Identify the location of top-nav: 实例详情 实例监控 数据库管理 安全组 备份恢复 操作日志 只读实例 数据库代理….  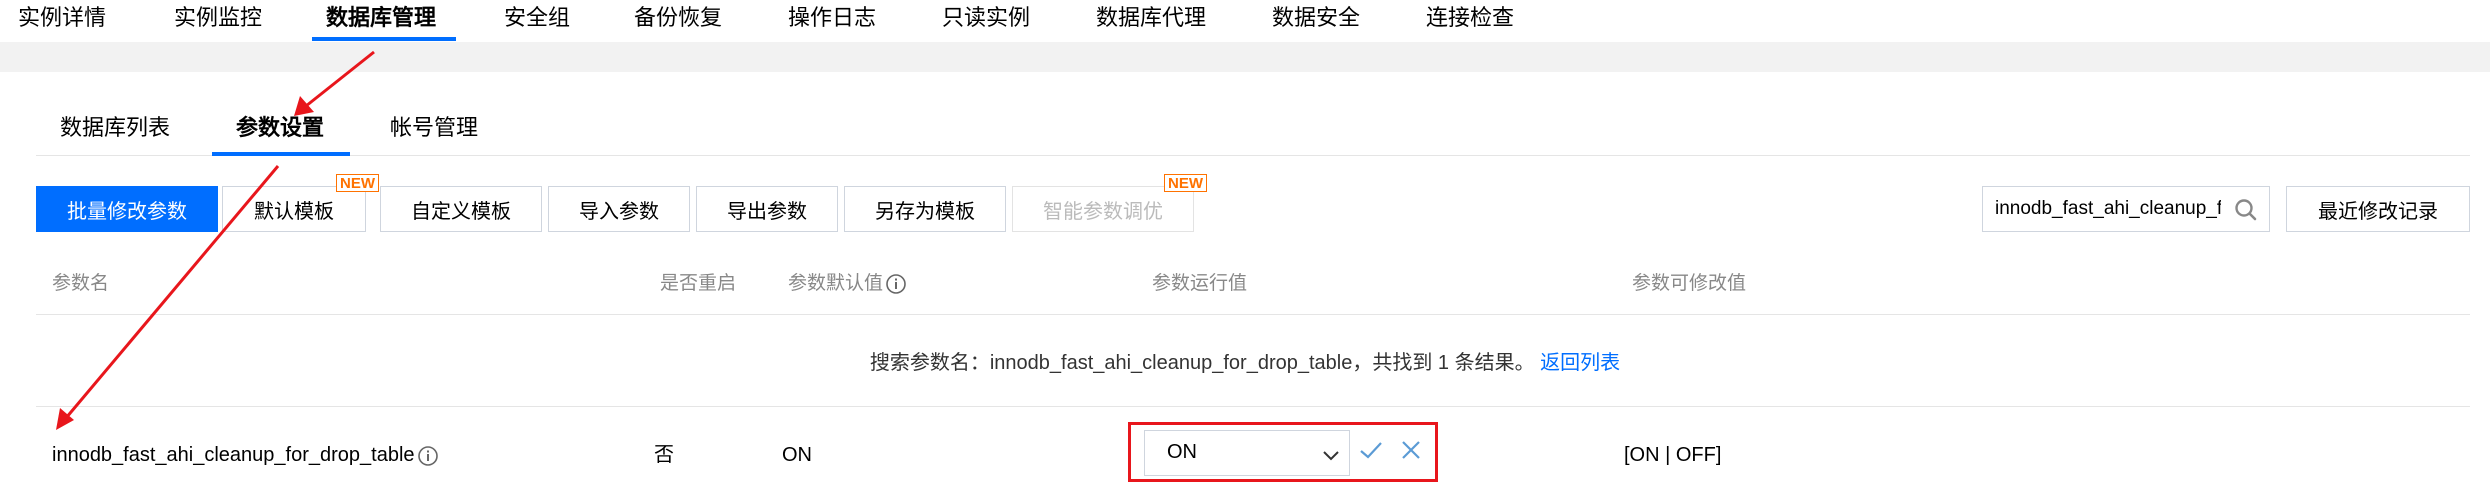
(1245, 21).